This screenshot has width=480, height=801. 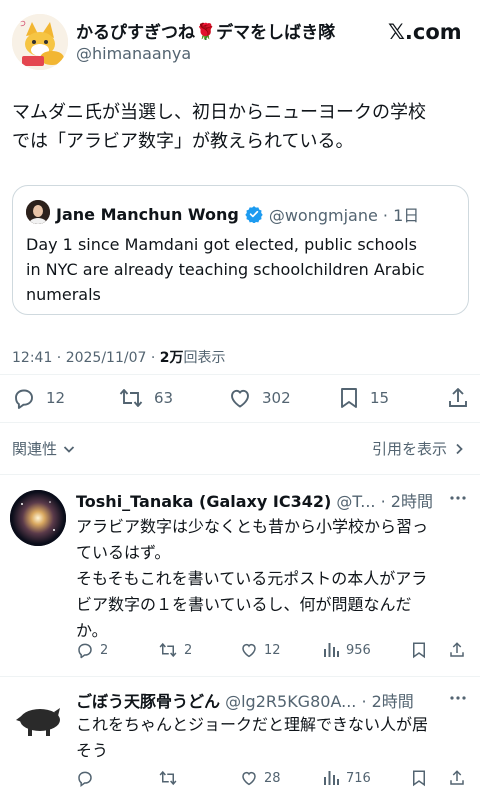 I want to click on reply-views-button: 716, so click(x=346, y=778).